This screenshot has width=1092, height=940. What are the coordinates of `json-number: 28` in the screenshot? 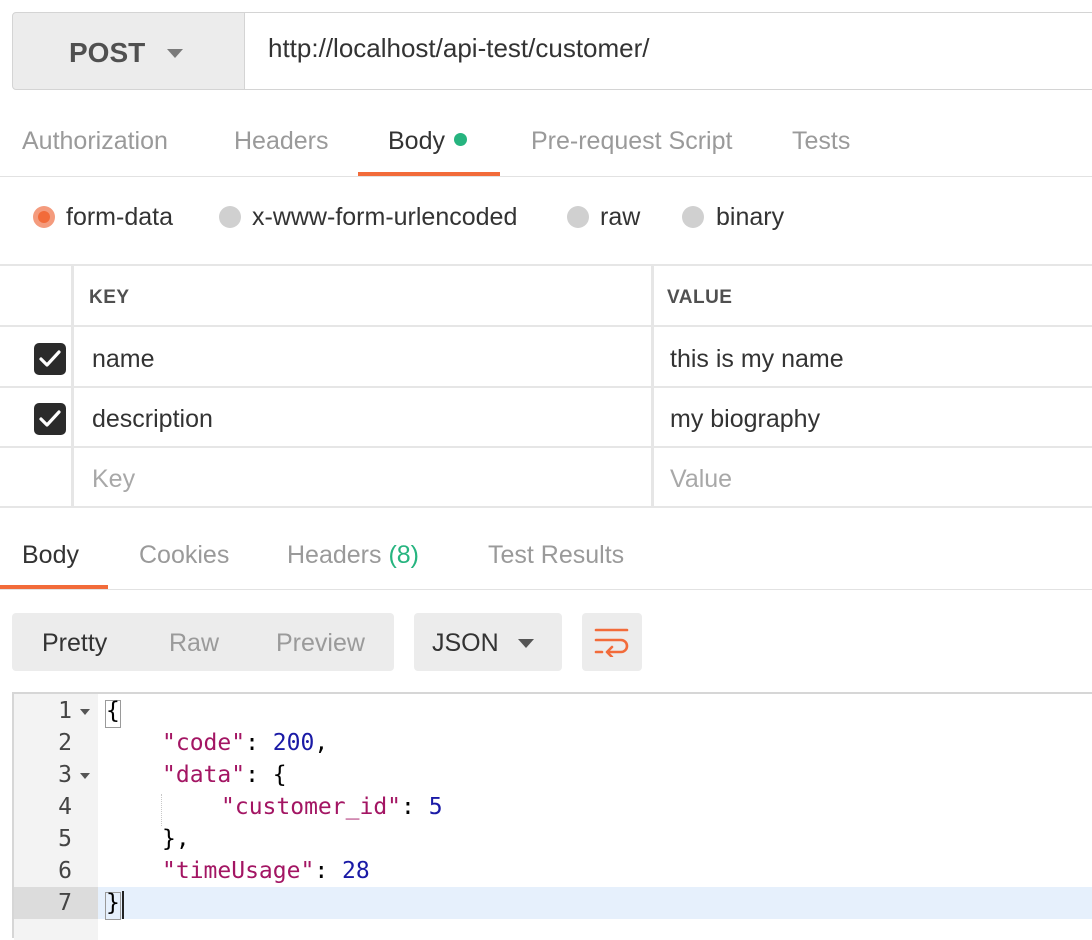 It's located at (356, 871).